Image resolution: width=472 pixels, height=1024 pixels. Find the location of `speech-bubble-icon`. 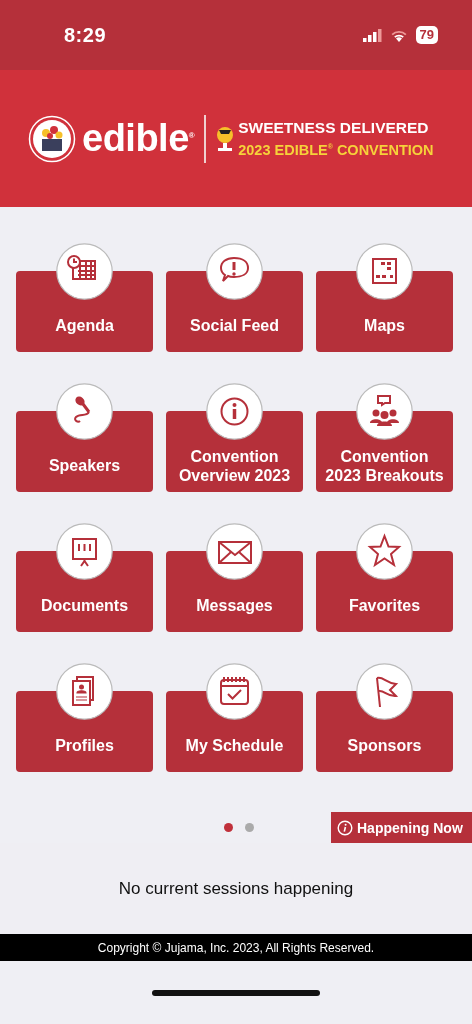

speech-bubble-icon is located at coordinates (234, 271).